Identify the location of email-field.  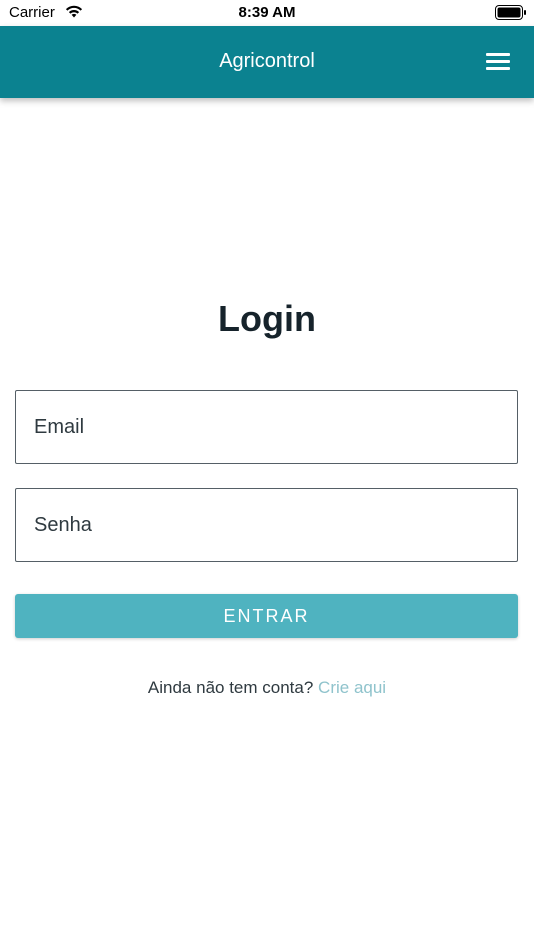
(266, 427).